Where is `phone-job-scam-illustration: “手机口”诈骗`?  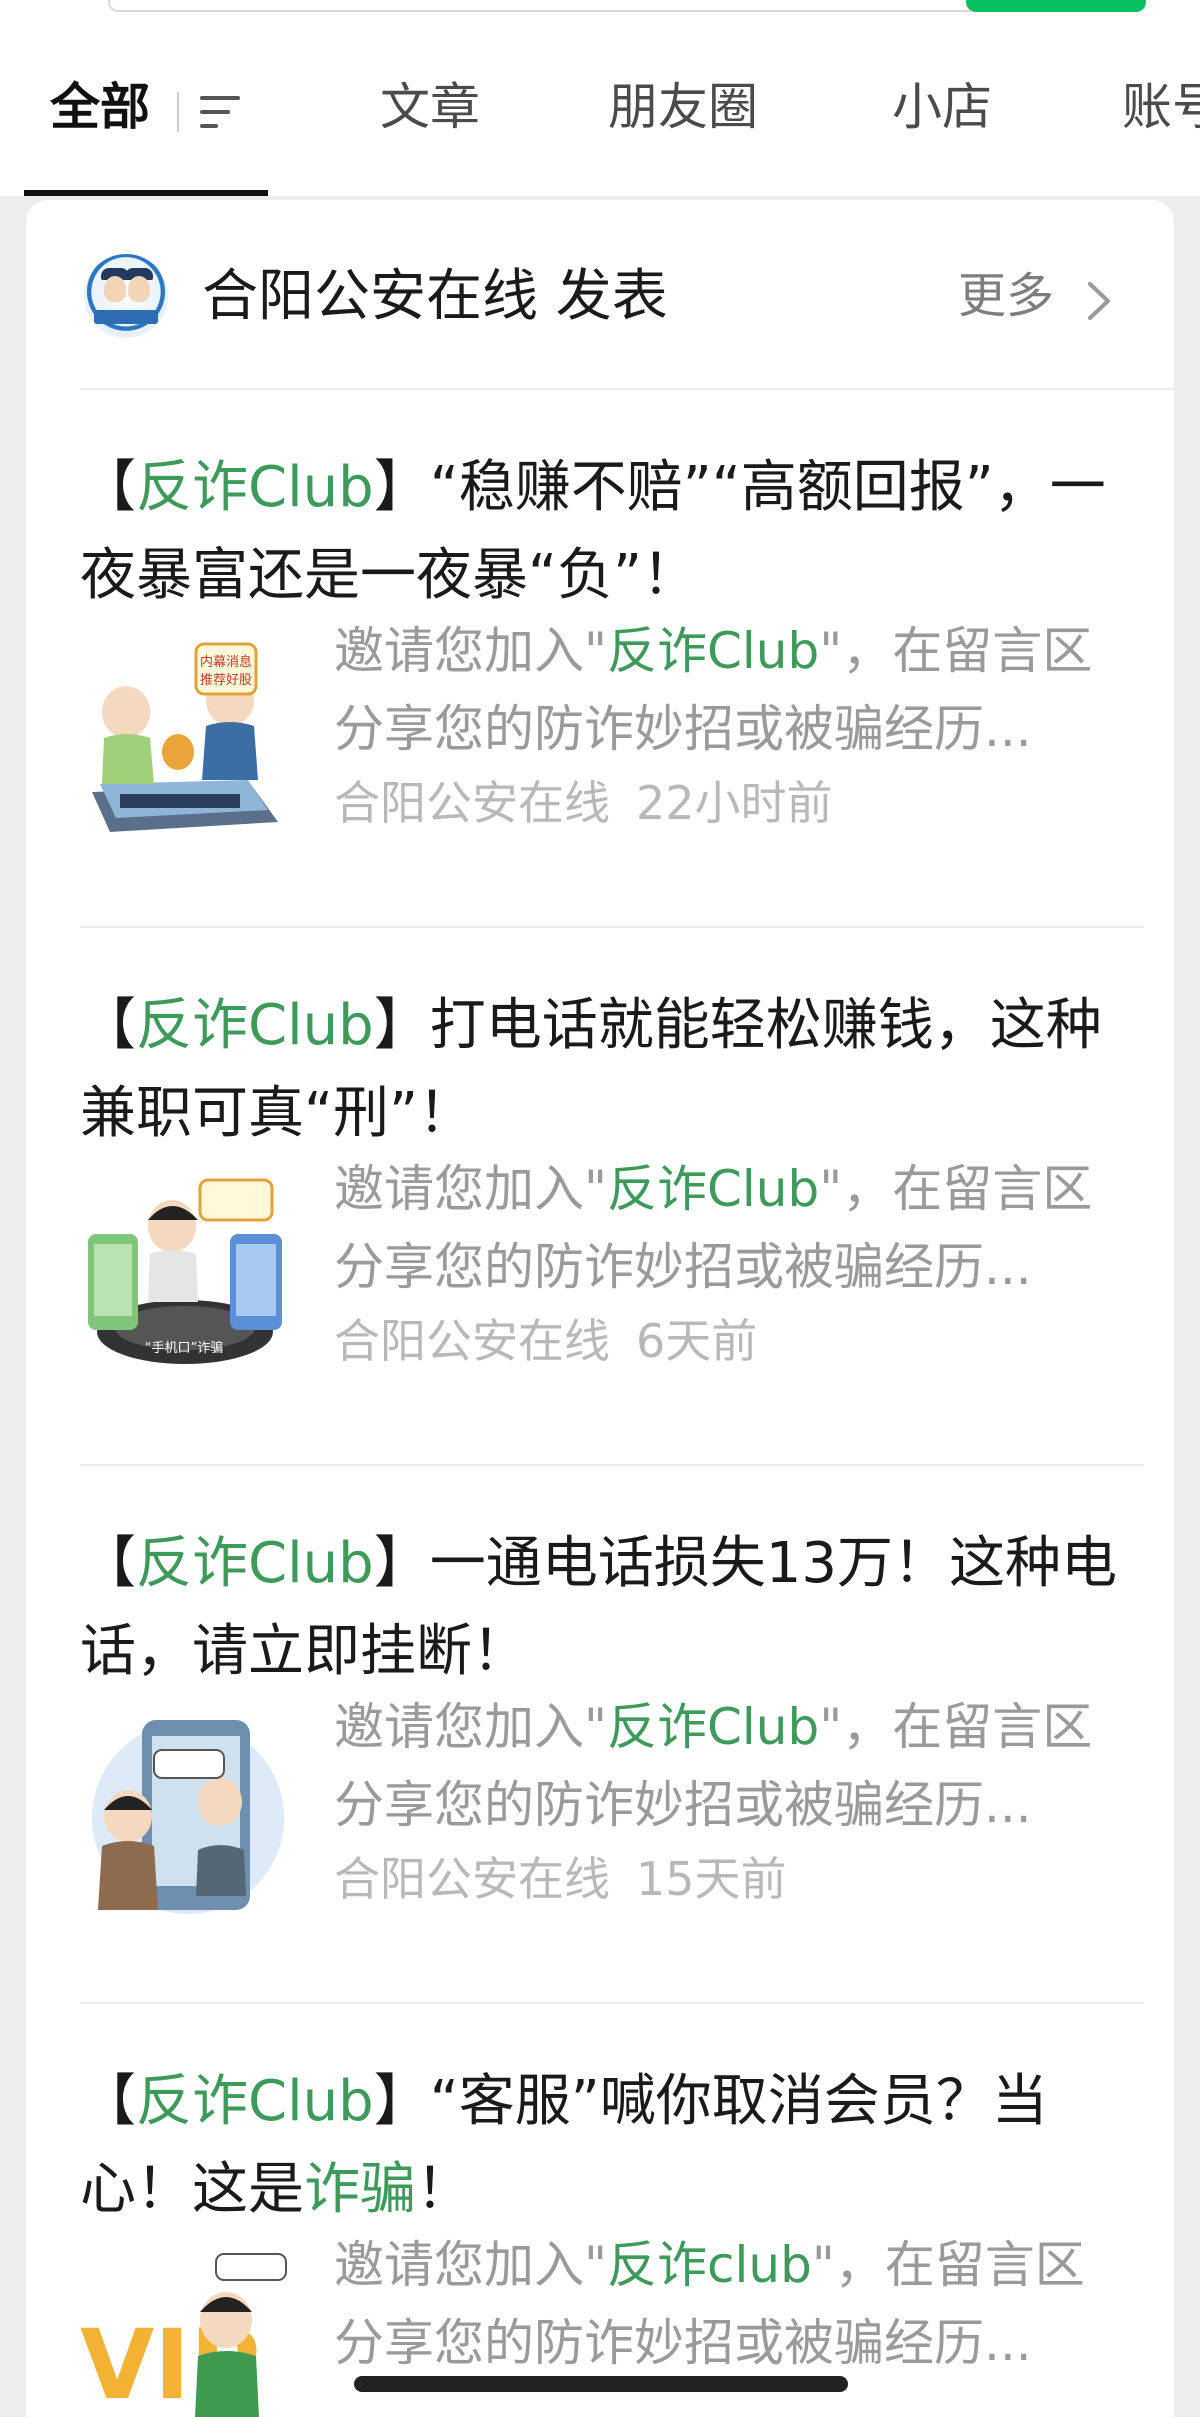 phone-job-scam-illustration: “手机口”诈骗 is located at coordinates (185, 1277).